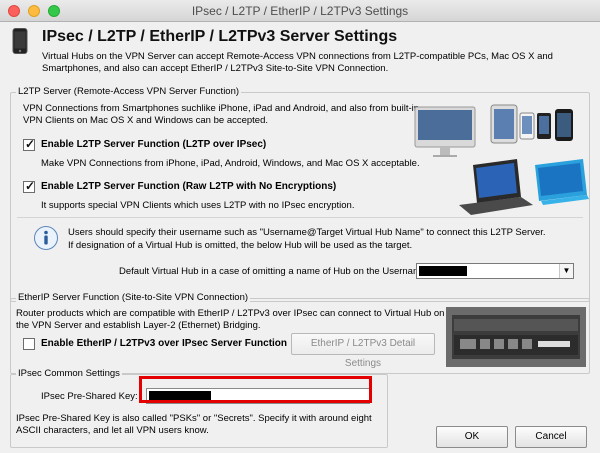  What do you see at coordinates (472, 437) in the screenshot?
I see `ok-button: OK` at bounding box center [472, 437].